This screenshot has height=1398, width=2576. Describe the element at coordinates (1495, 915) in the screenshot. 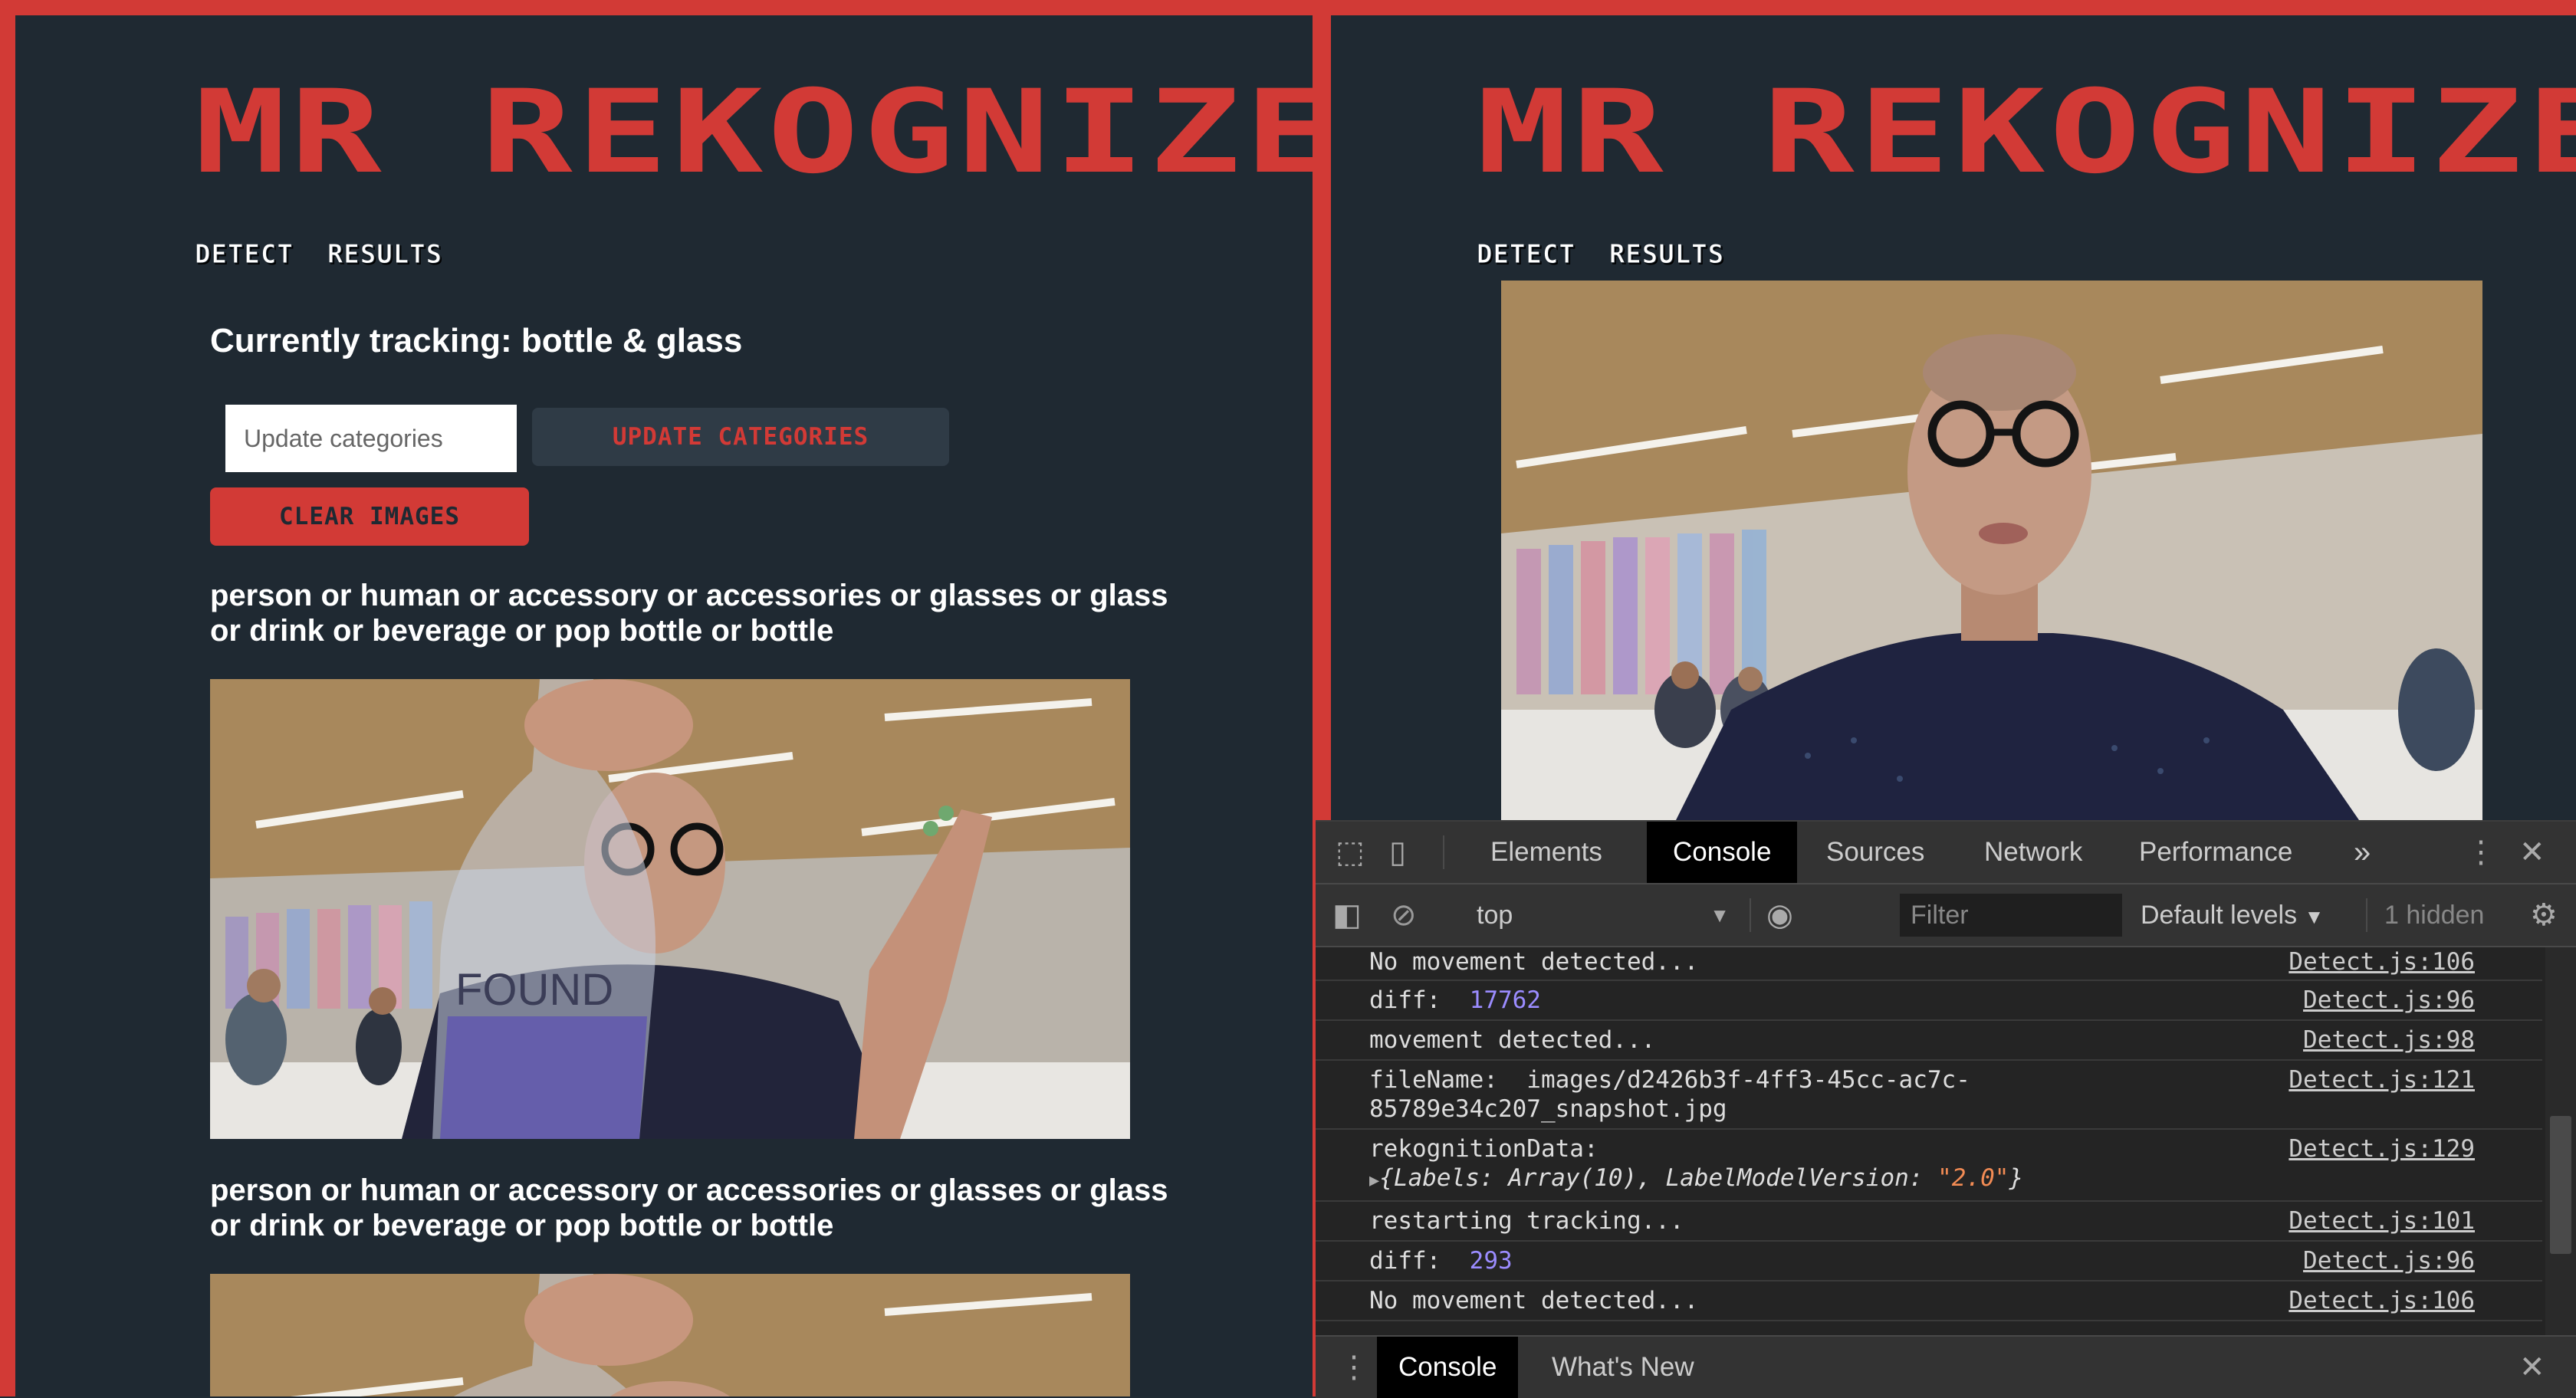

I see `context-value: top` at that location.